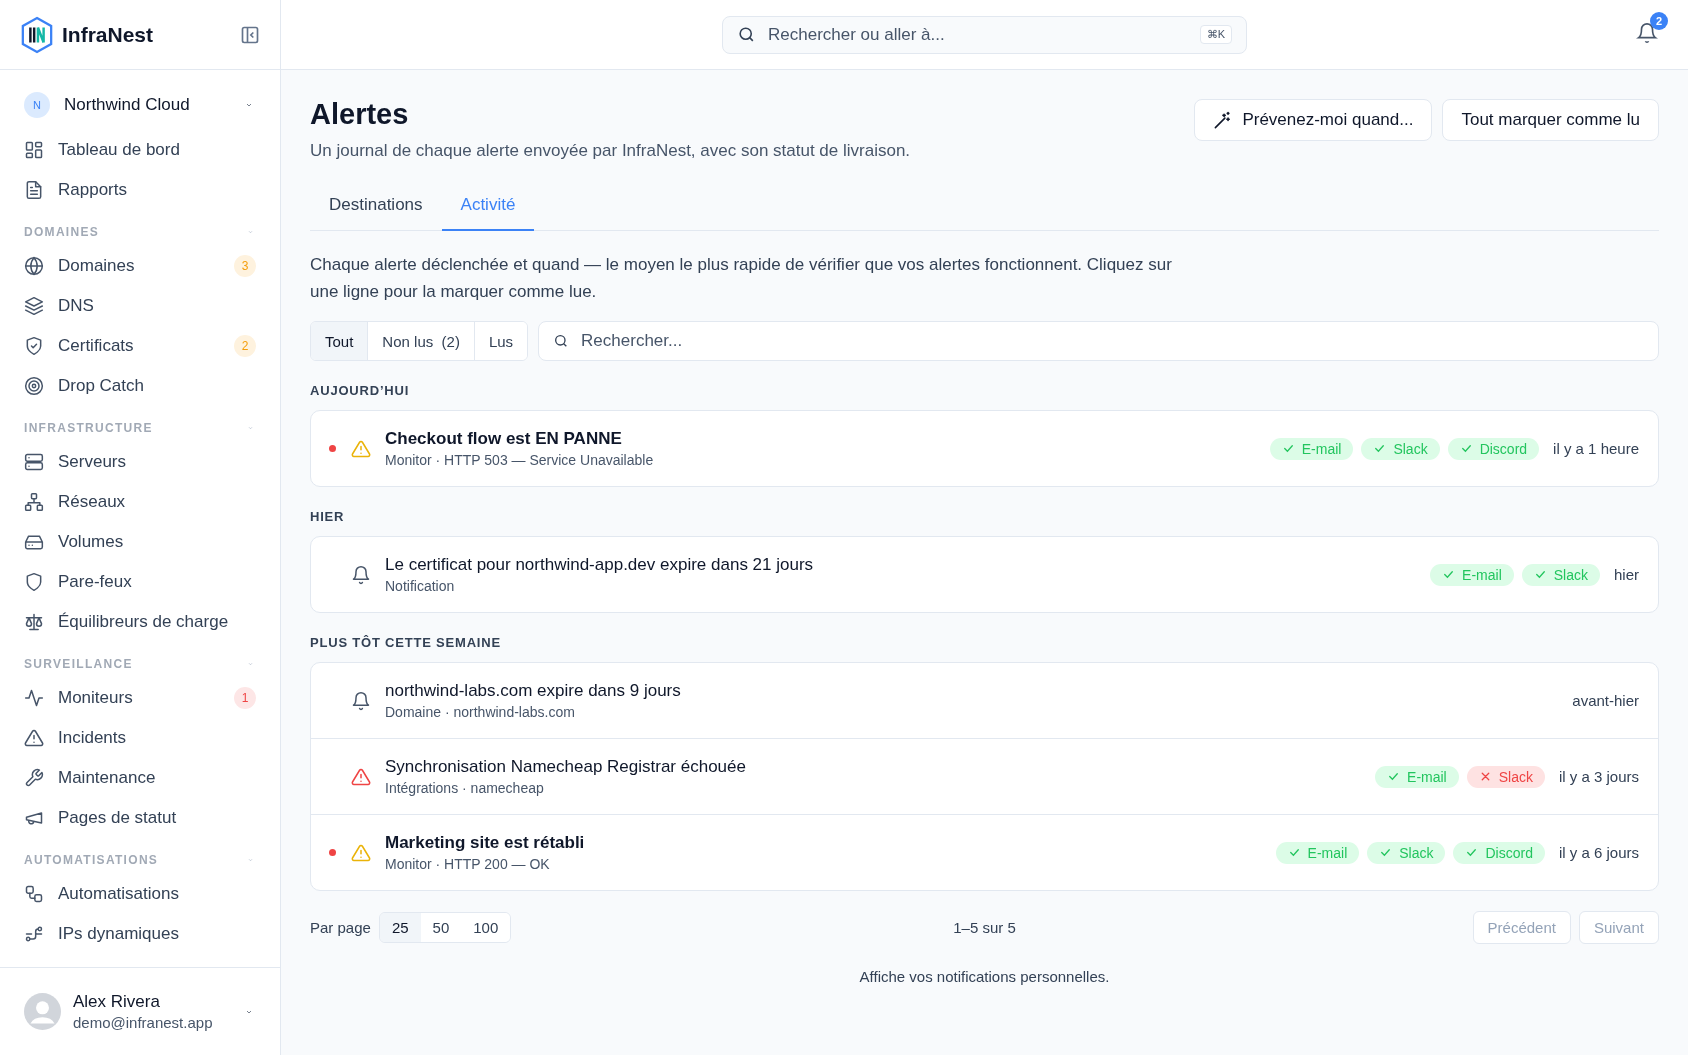 The width and height of the screenshot is (1688, 1055). Describe the element at coordinates (984, 852) in the screenshot. I see `alert-row: Marketing site est rétabli Monitor · HTTP 200 — OK E-mail Slack Discord il y a 6 jours` at that location.